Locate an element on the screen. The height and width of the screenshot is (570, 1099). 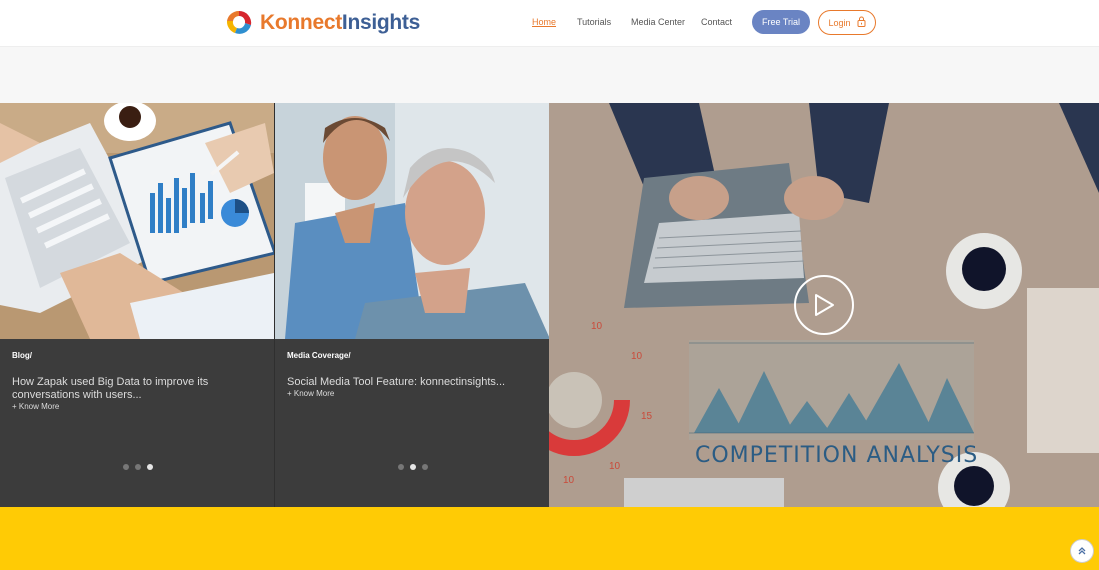
free-trial-button: Free Trial is located at coordinates (781, 22).